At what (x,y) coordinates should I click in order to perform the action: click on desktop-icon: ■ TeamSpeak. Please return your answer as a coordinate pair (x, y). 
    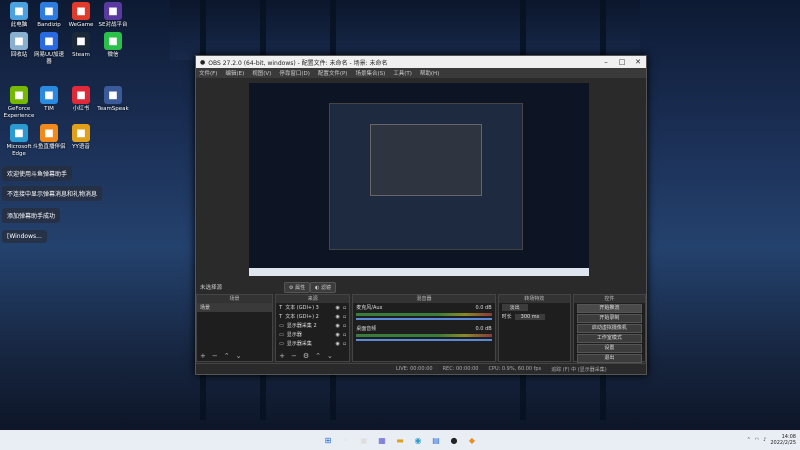
    Looking at the image, I should click on (113, 99).